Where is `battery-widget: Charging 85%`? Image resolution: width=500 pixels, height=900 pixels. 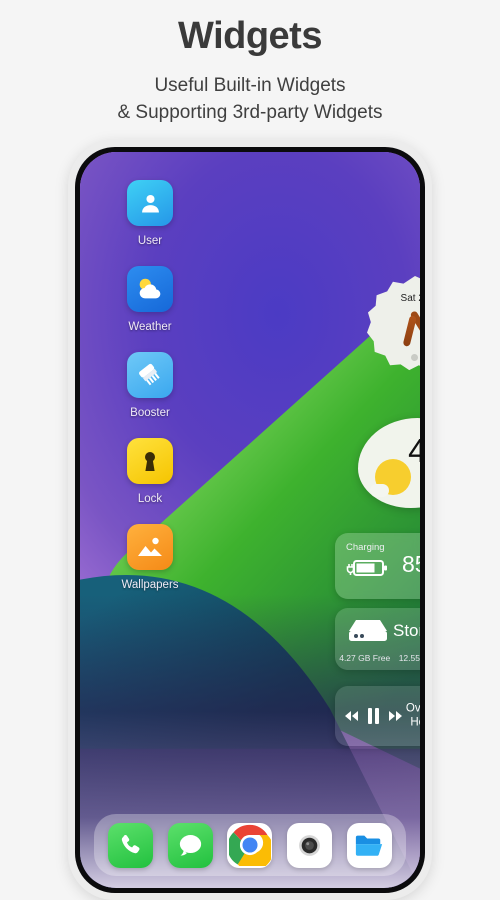 battery-widget: Charging 85% is located at coordinates (377, 566).